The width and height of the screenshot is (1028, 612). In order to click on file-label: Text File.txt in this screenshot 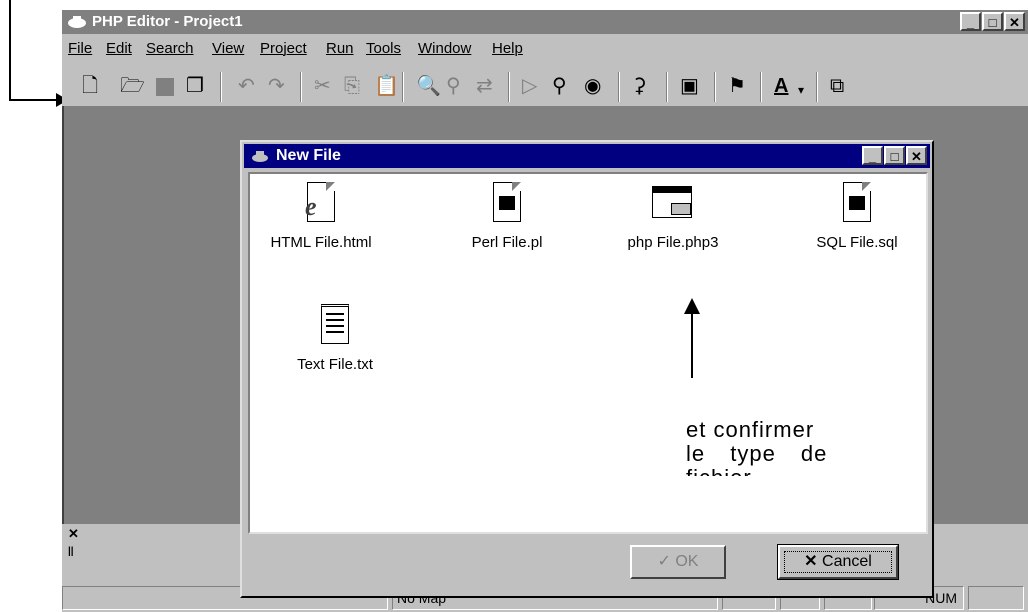, I will do `click(335, 364)`.